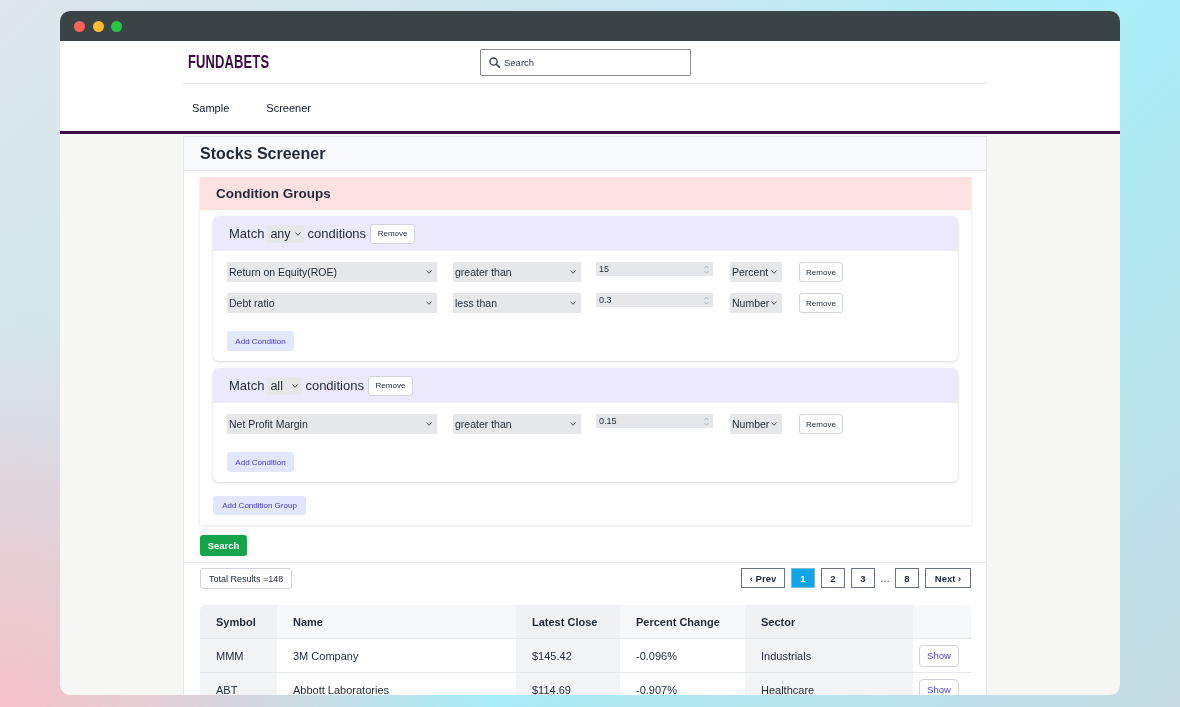 The height and width of the screenshot is (707, 1180). What do you see at coordinates (238, 655) in the screenshot?
I see `table-cell: MMM` at bounding box center [238, 655].